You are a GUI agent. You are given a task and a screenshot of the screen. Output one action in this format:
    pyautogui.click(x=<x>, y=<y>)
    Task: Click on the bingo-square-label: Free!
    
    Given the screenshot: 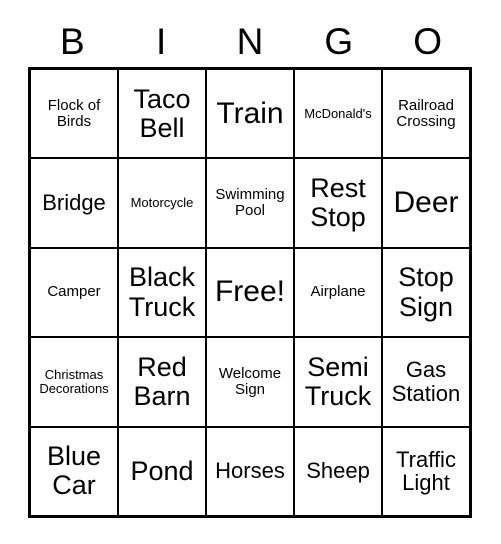 What is the action you would take?
    pyautogui.click(x=250, y=292)
    